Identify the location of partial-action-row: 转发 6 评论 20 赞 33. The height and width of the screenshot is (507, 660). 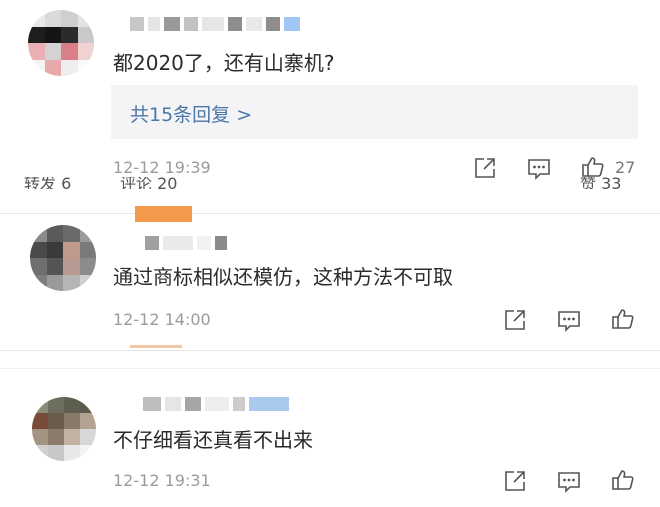
(330, 183).